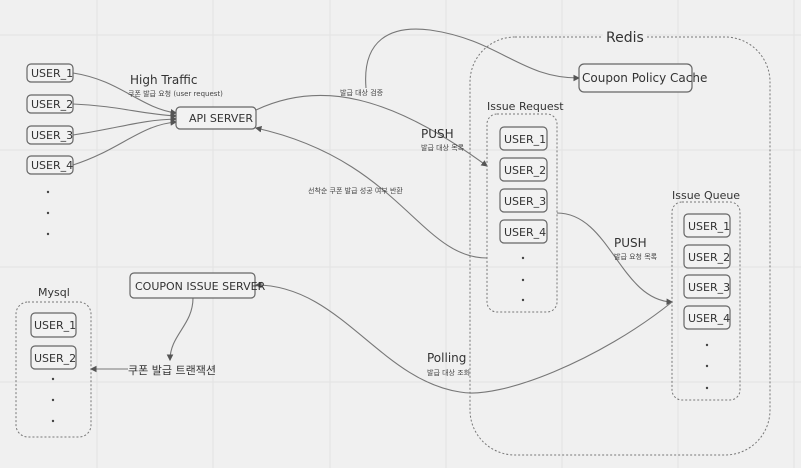 The width and height of the screenshot is (801, 468). What do you see at coordinates (525, 170) in the screenshot?
I see `issue-request-user: USER_2` at bounding box center [525, 170].